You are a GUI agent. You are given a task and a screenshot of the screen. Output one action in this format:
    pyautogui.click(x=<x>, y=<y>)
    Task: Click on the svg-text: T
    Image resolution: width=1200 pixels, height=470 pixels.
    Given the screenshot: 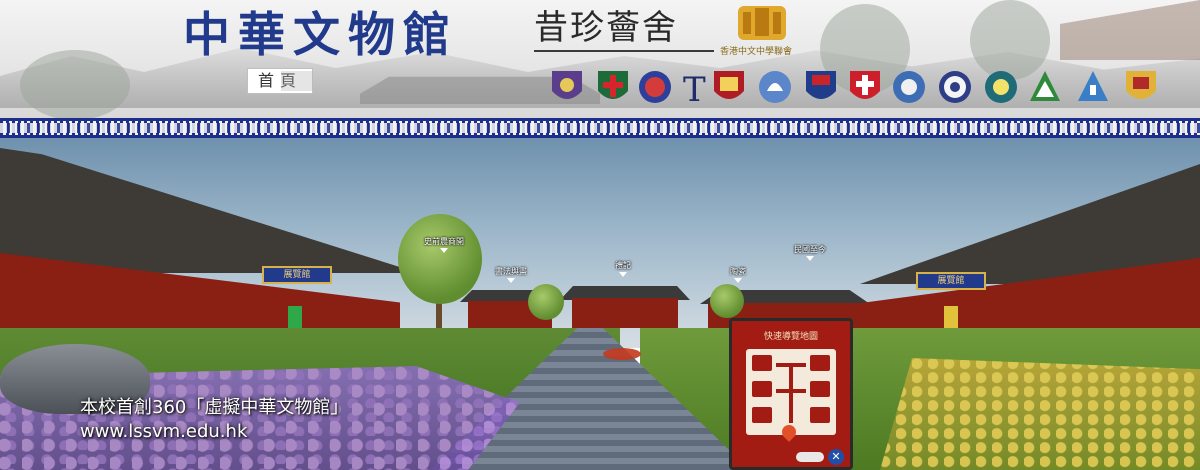 What is the action you would take?
    pyautogui.click(x=694, y=89)
    